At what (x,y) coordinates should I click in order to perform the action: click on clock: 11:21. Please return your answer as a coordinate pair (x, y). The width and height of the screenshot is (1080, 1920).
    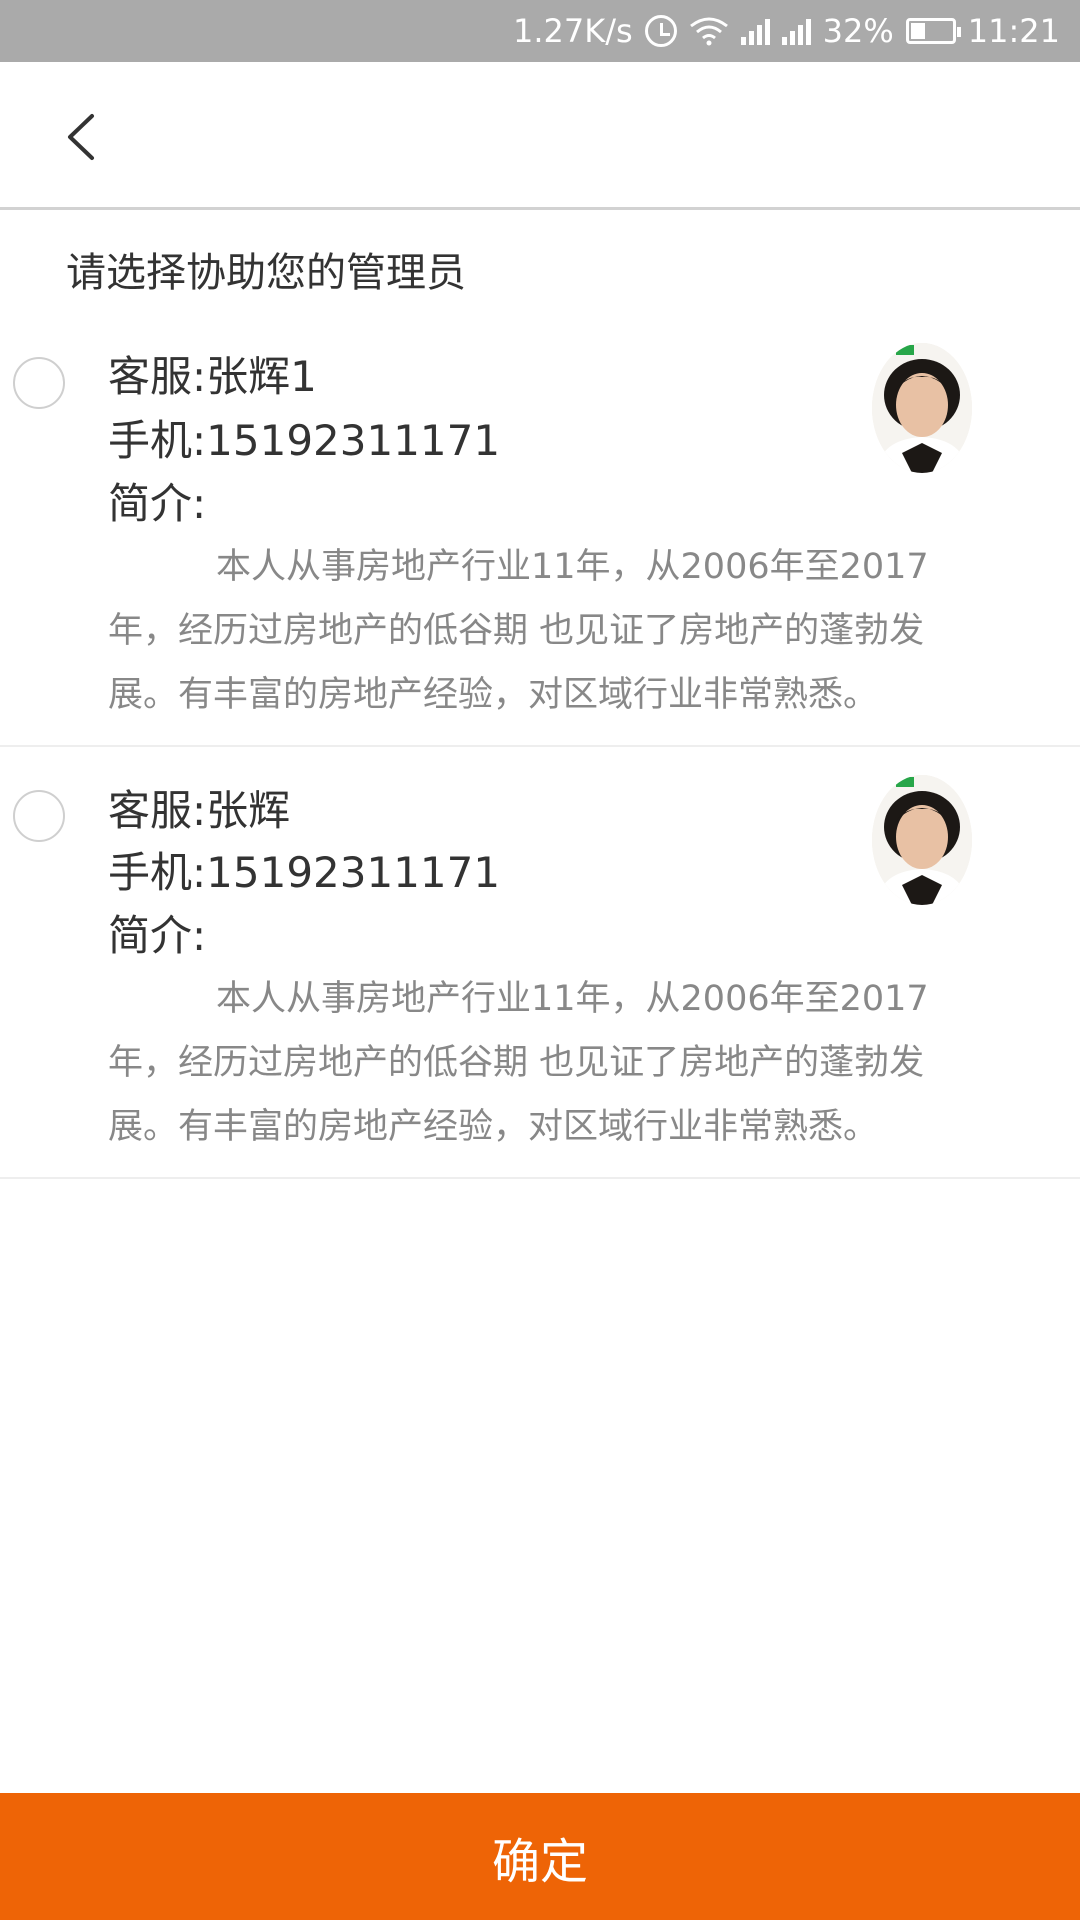
    Looking at the image, I should click on (1013, 31).